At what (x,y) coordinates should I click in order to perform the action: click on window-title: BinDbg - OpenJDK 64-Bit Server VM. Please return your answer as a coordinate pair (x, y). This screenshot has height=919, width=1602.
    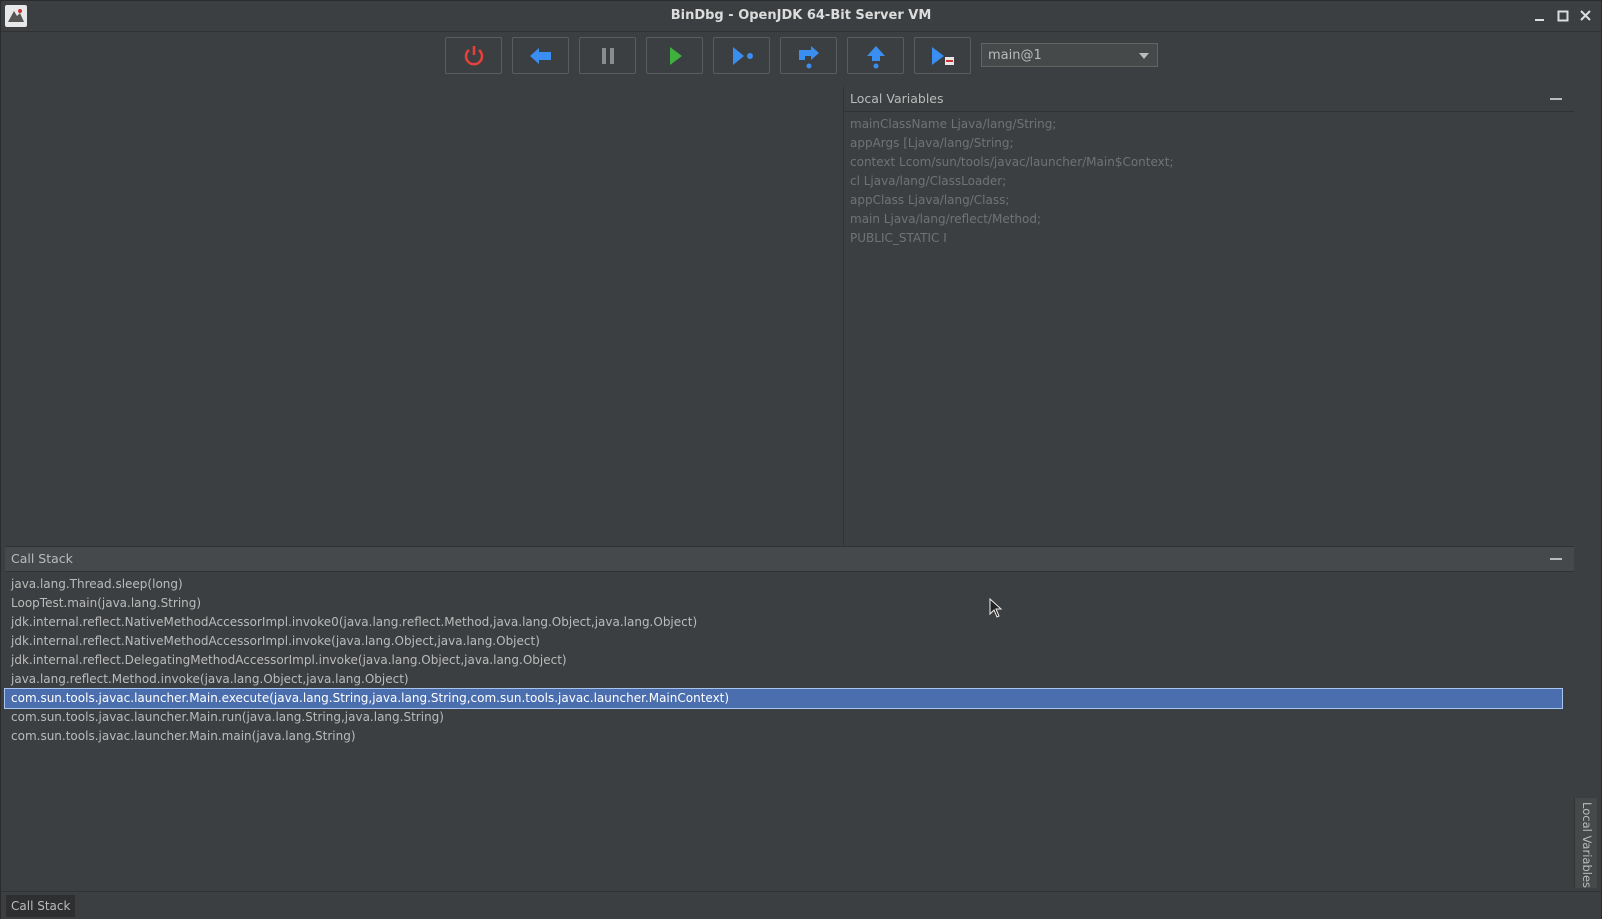
    Looking at the image, I should click on (801, 15).